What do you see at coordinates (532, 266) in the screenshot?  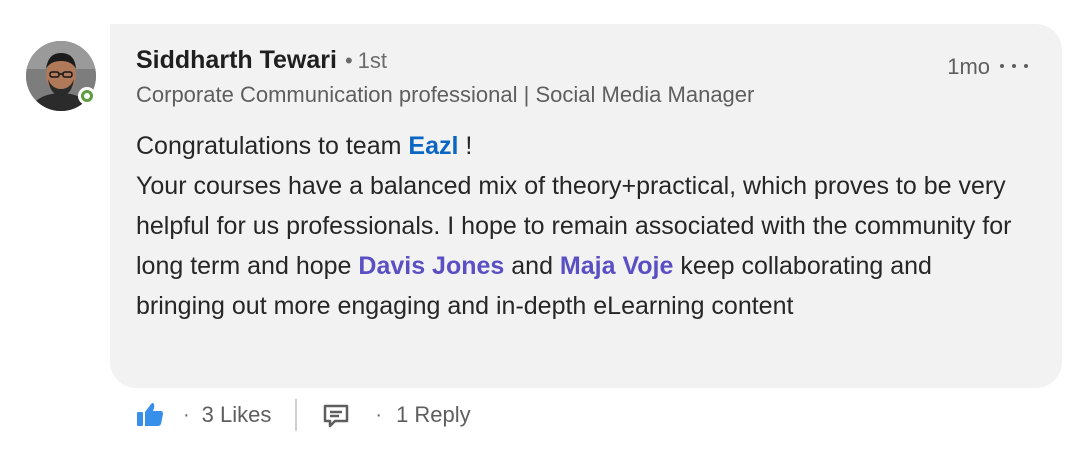 I see `body-text-segment: and` at bounding box center [532, 266].